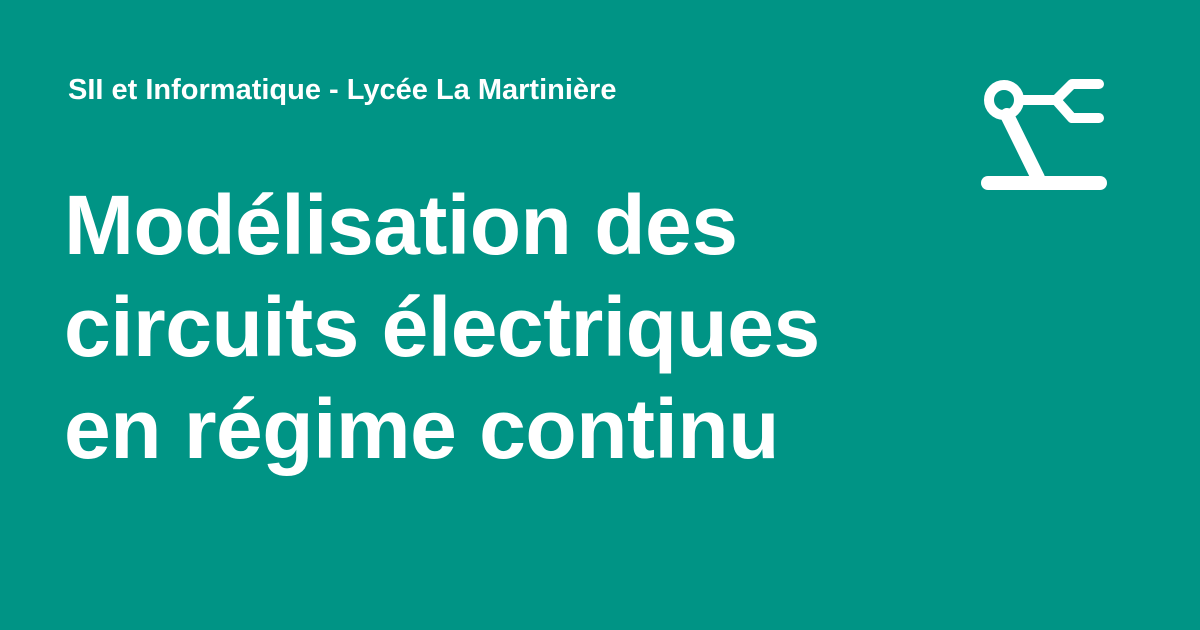 The image size is (1200, 630). What do you see at coordinates (1044, 134) in the screenshot?
I see `robot-arm-icon` at bounding box center [1044, 134].